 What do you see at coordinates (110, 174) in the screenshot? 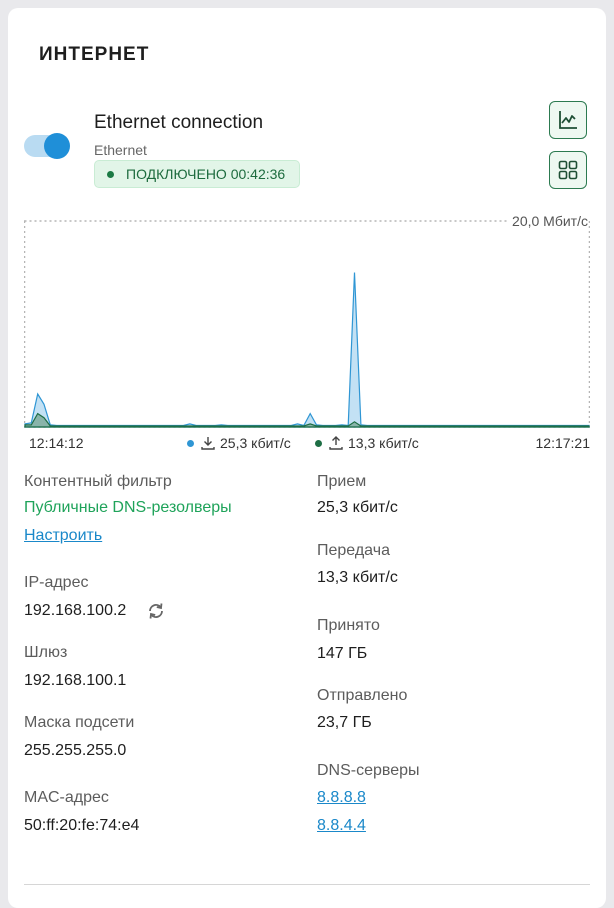
I see `status-dot-icon` at bounding box center [110, 174].